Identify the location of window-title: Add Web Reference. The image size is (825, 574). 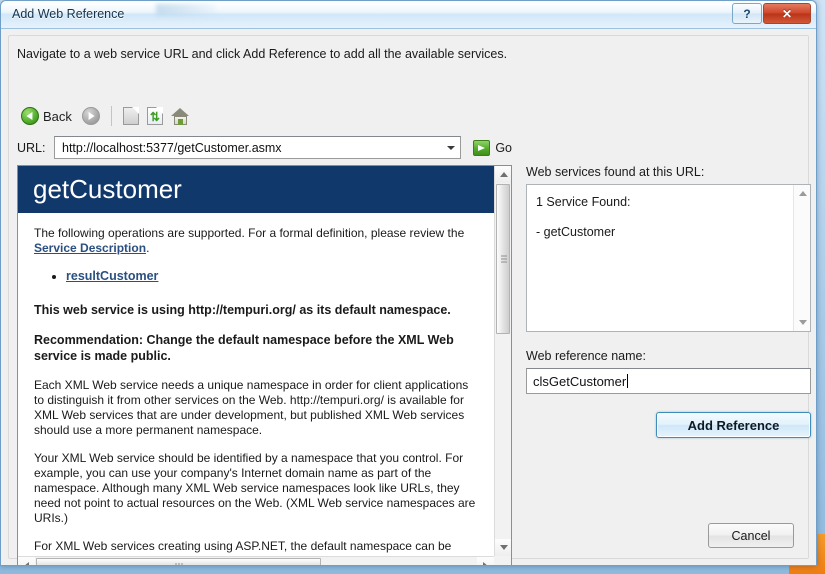
(68, 14).